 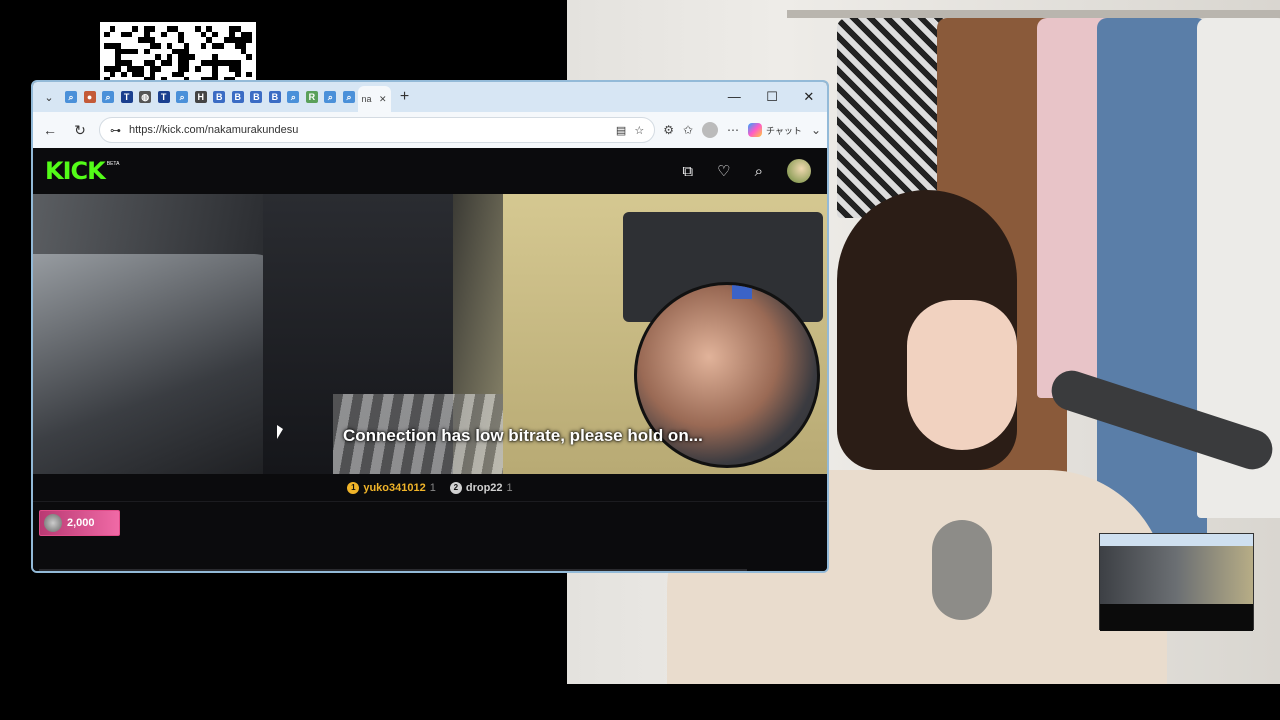 What do you see at coordinates (962, 570) in the screenshot?
I see `microphone` at bounding box center [962, 570].